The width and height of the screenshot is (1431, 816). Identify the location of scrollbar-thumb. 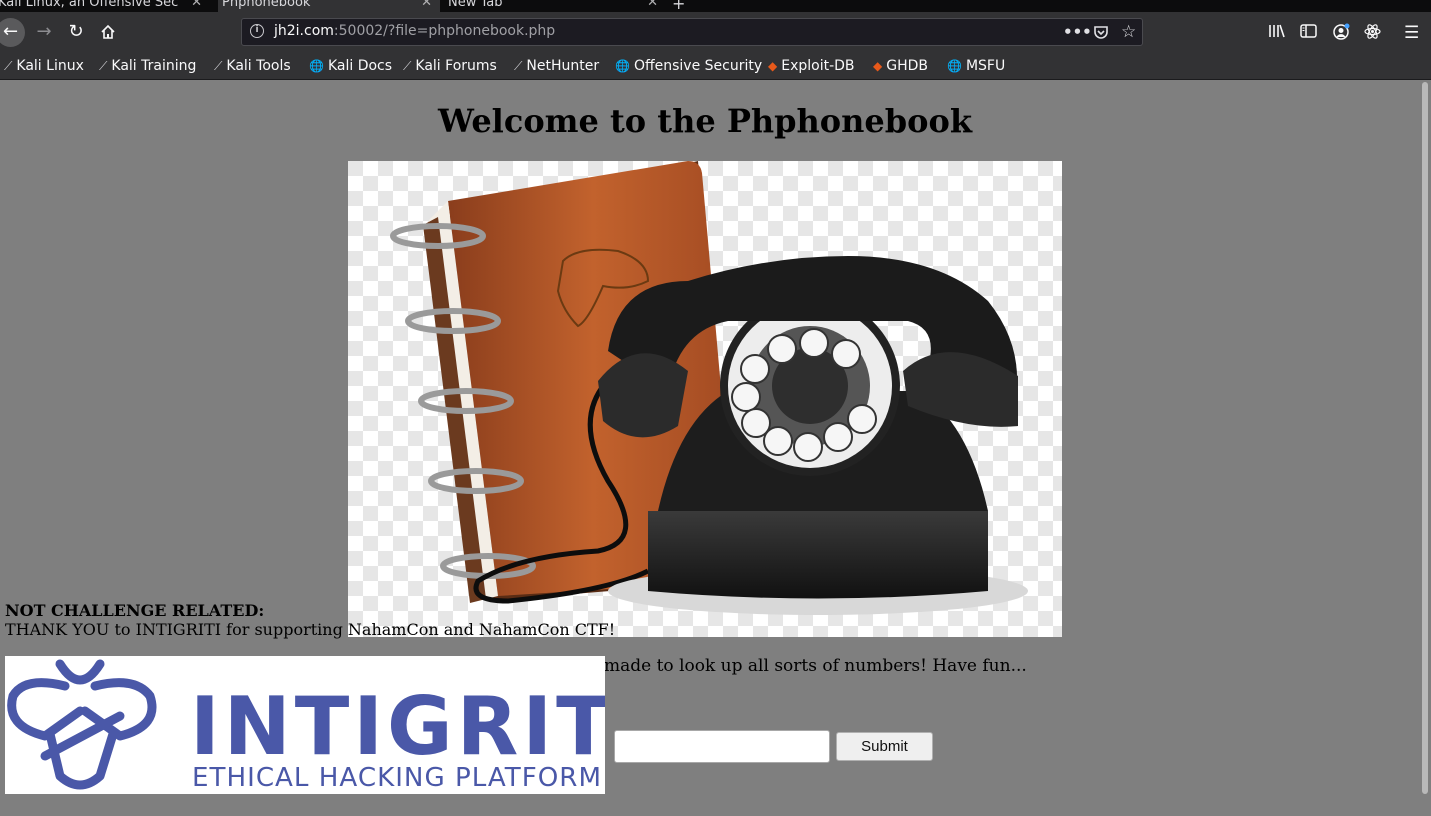
(1425, 438).